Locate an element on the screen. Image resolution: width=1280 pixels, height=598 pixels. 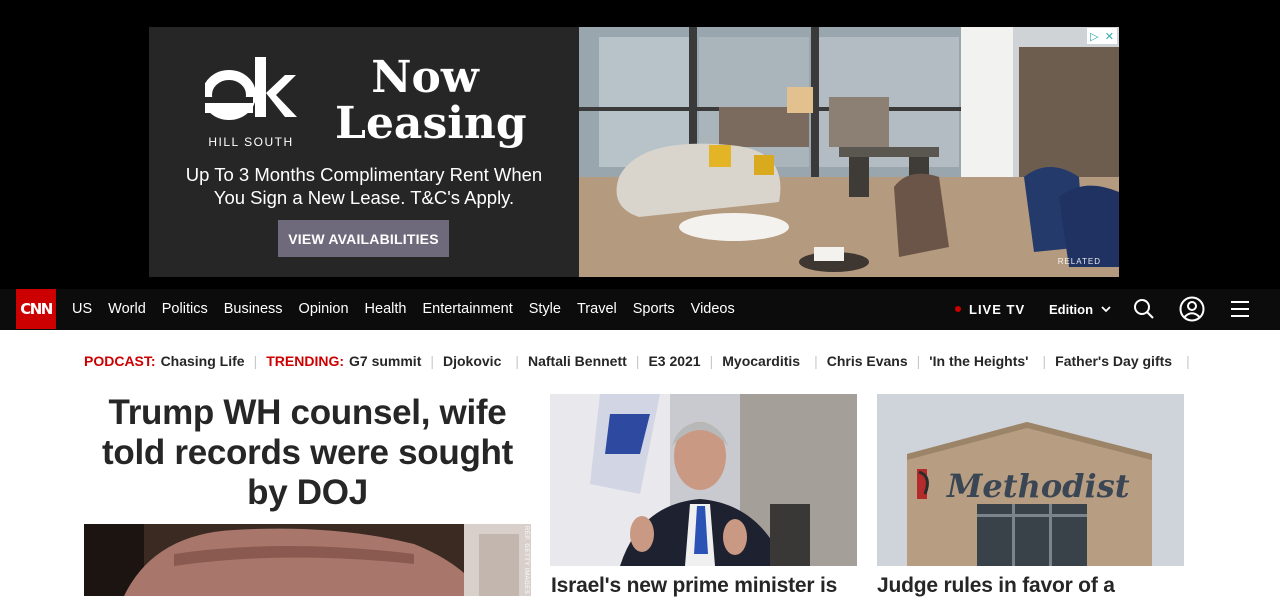
nav-link-opinion: Opinion is located at coordinates (324, 309).